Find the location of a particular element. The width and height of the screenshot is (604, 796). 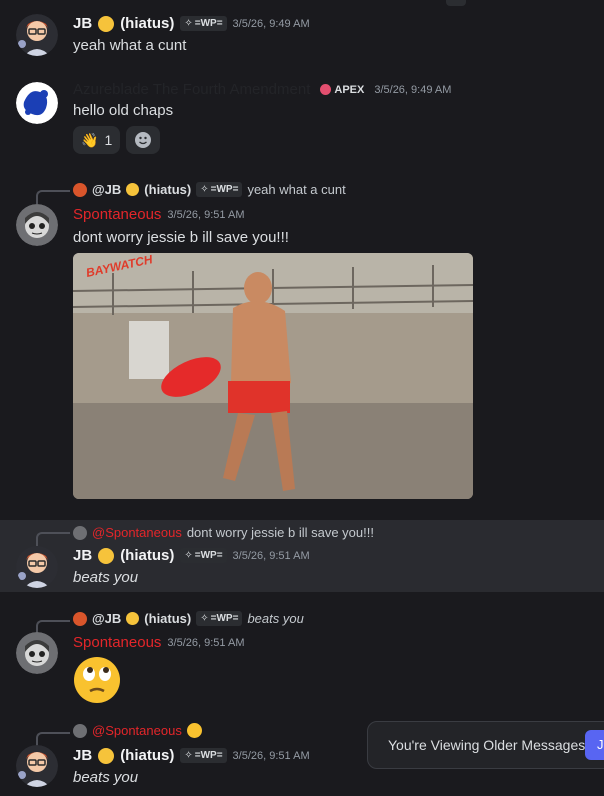

rolling-eyes-mini-icon is located at coordinates (194, 730).